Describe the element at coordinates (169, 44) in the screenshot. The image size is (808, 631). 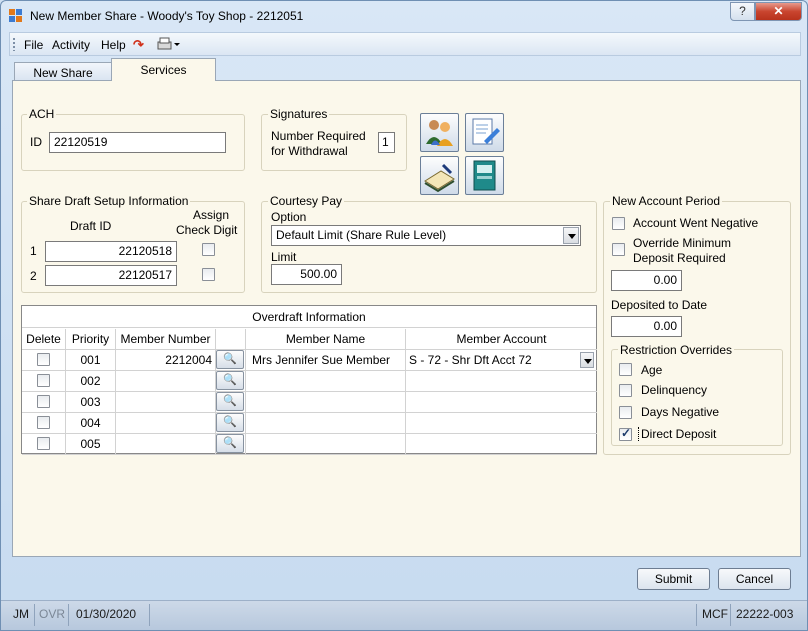
I see `print-icon` at that location.